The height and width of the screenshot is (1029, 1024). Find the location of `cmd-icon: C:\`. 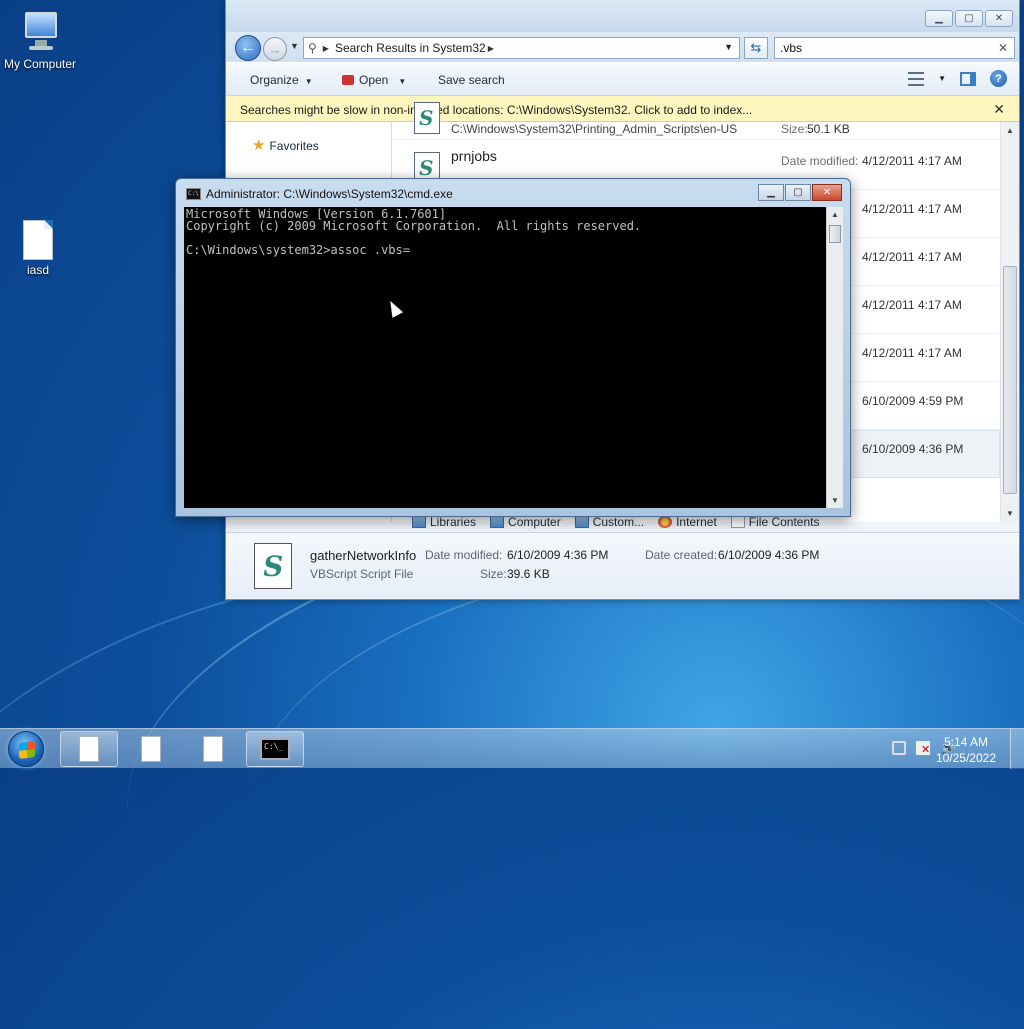

cmd-icon: C:\ is located at coordinates (193, 194).